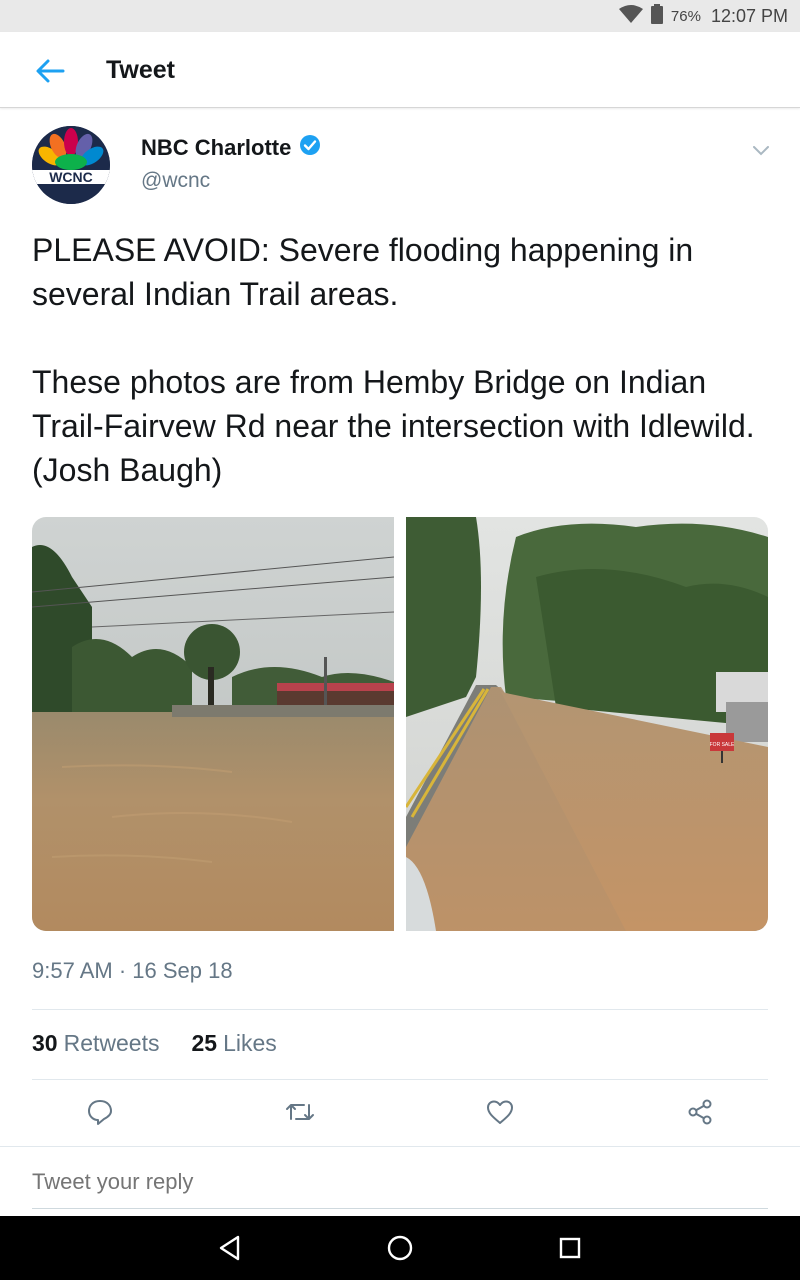 The image size is (800, 1280). I want to click on app-bar: Tweet, so click(400, 70).